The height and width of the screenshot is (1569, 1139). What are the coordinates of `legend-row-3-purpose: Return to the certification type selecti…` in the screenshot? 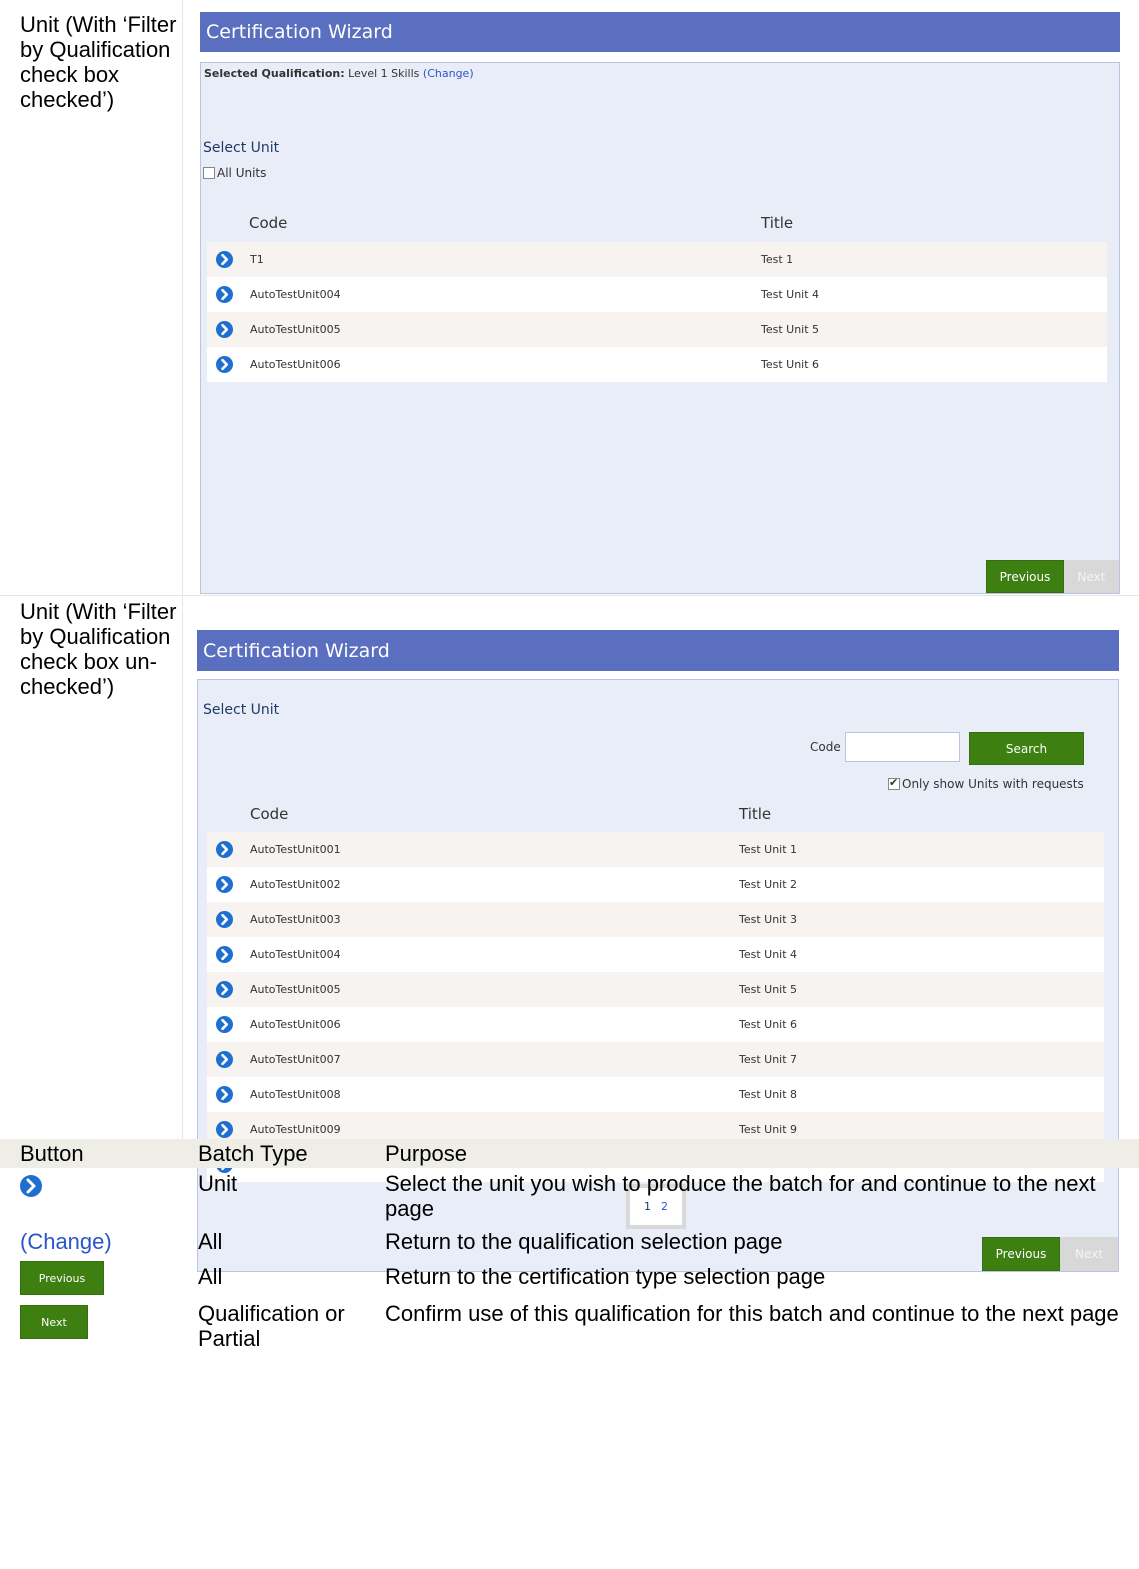 It's located at (605, 1276).